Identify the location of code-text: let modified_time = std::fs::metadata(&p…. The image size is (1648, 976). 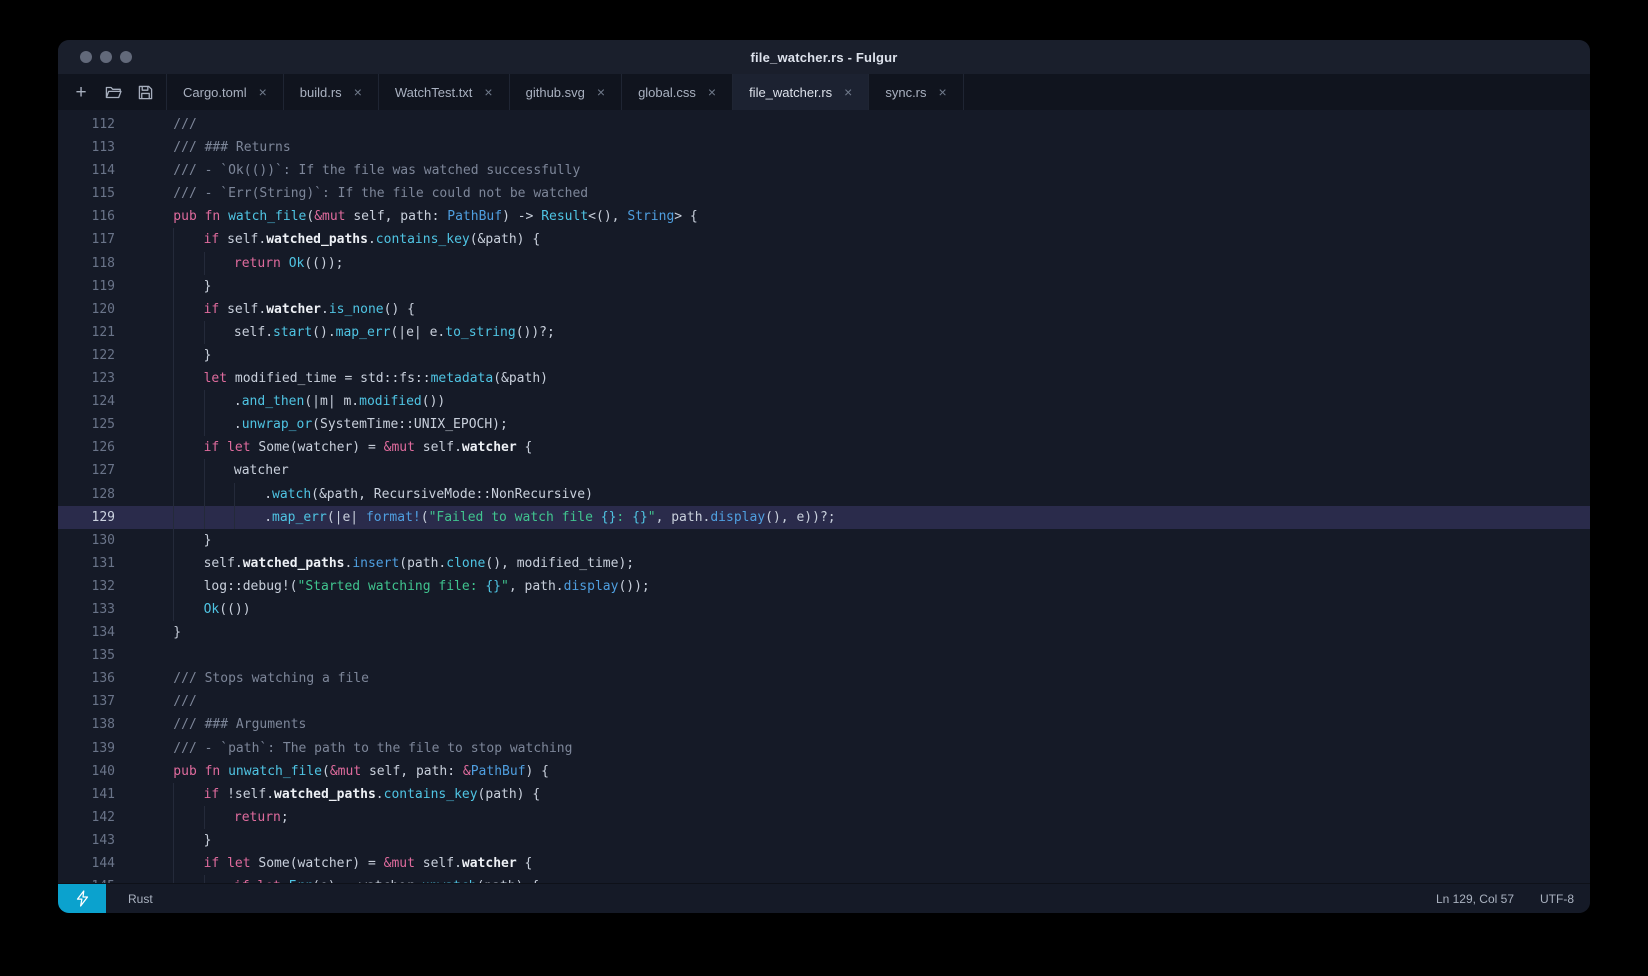
(345, 379).